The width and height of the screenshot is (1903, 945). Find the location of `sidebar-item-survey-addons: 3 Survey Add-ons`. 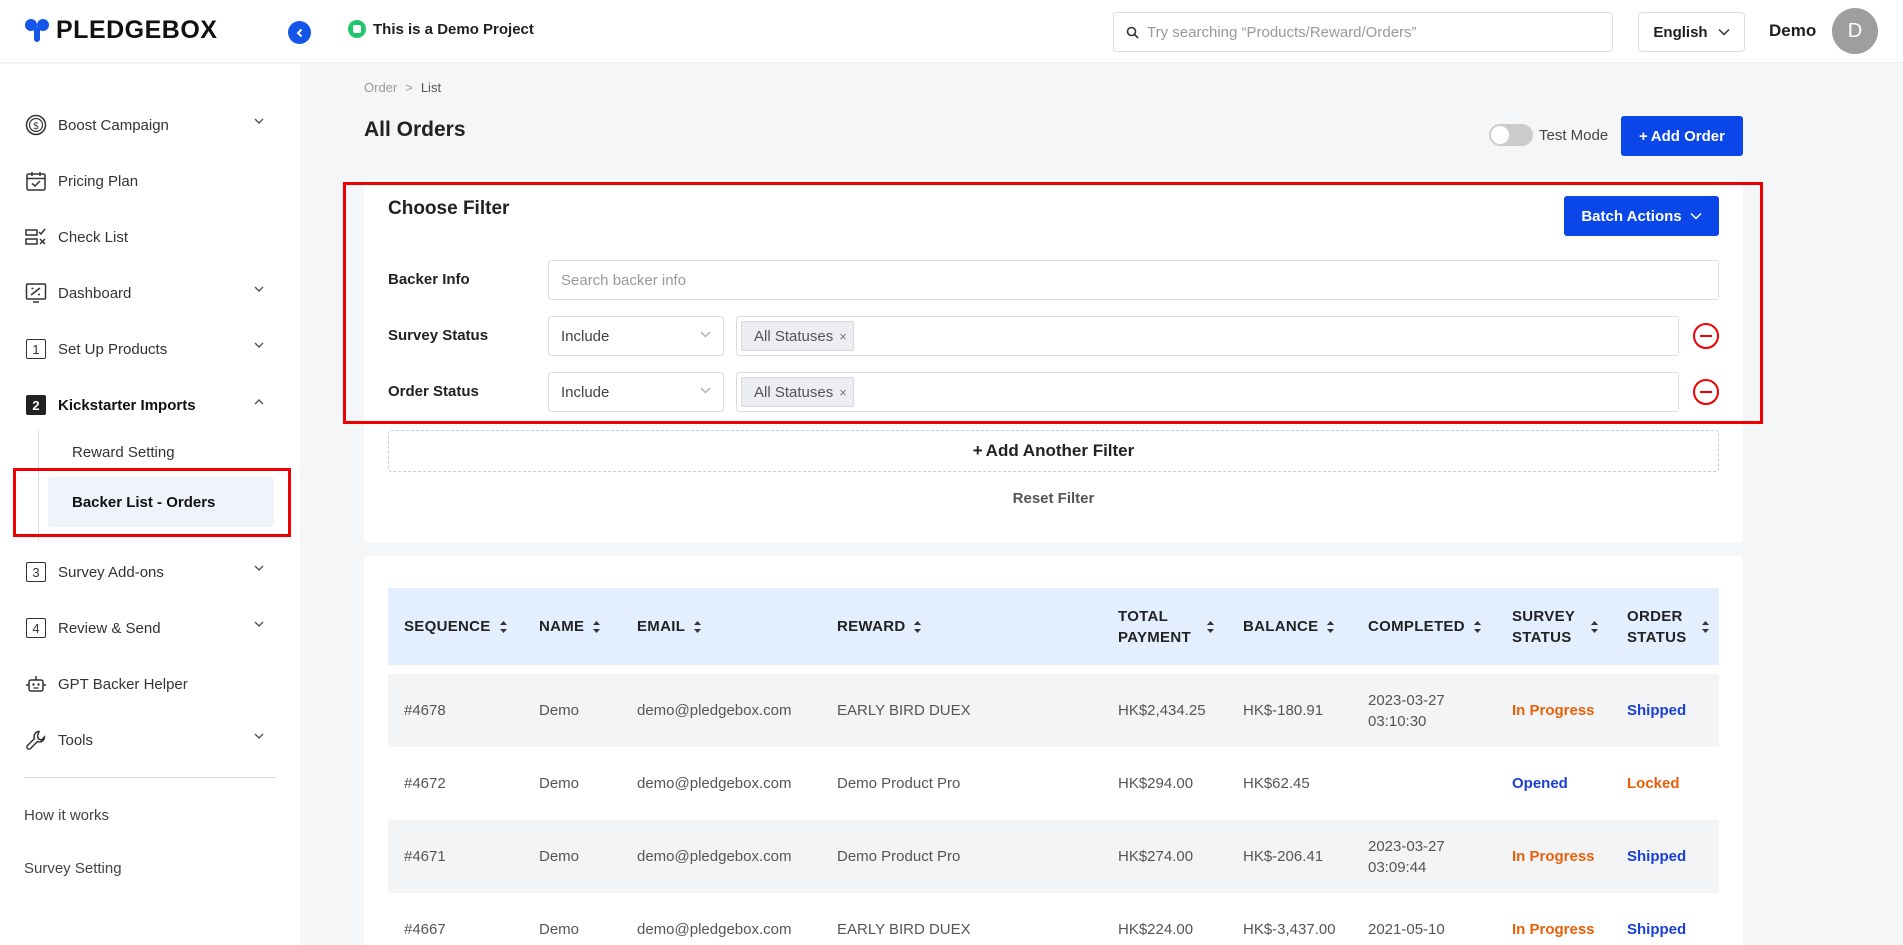

sidebar-item-survey-addons: 3 Survey Add-ons is located at coordinates (149, 572).